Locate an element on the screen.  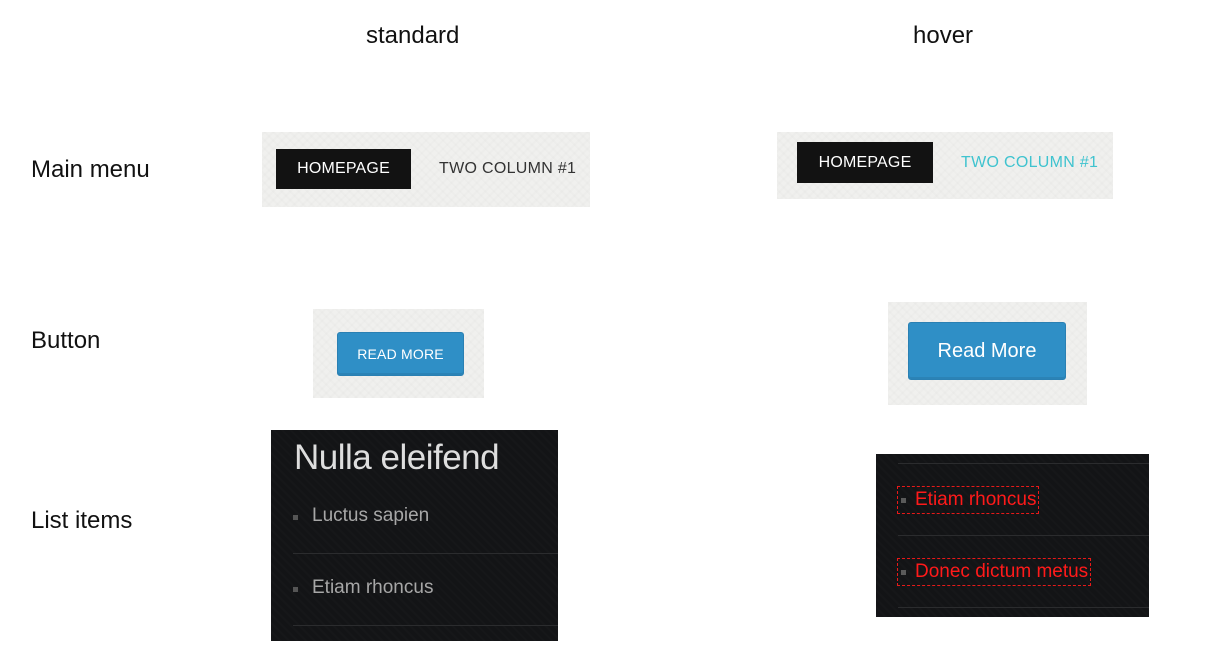
list-item-label: Donec dictum metus is located at coordinates (1002, 571).